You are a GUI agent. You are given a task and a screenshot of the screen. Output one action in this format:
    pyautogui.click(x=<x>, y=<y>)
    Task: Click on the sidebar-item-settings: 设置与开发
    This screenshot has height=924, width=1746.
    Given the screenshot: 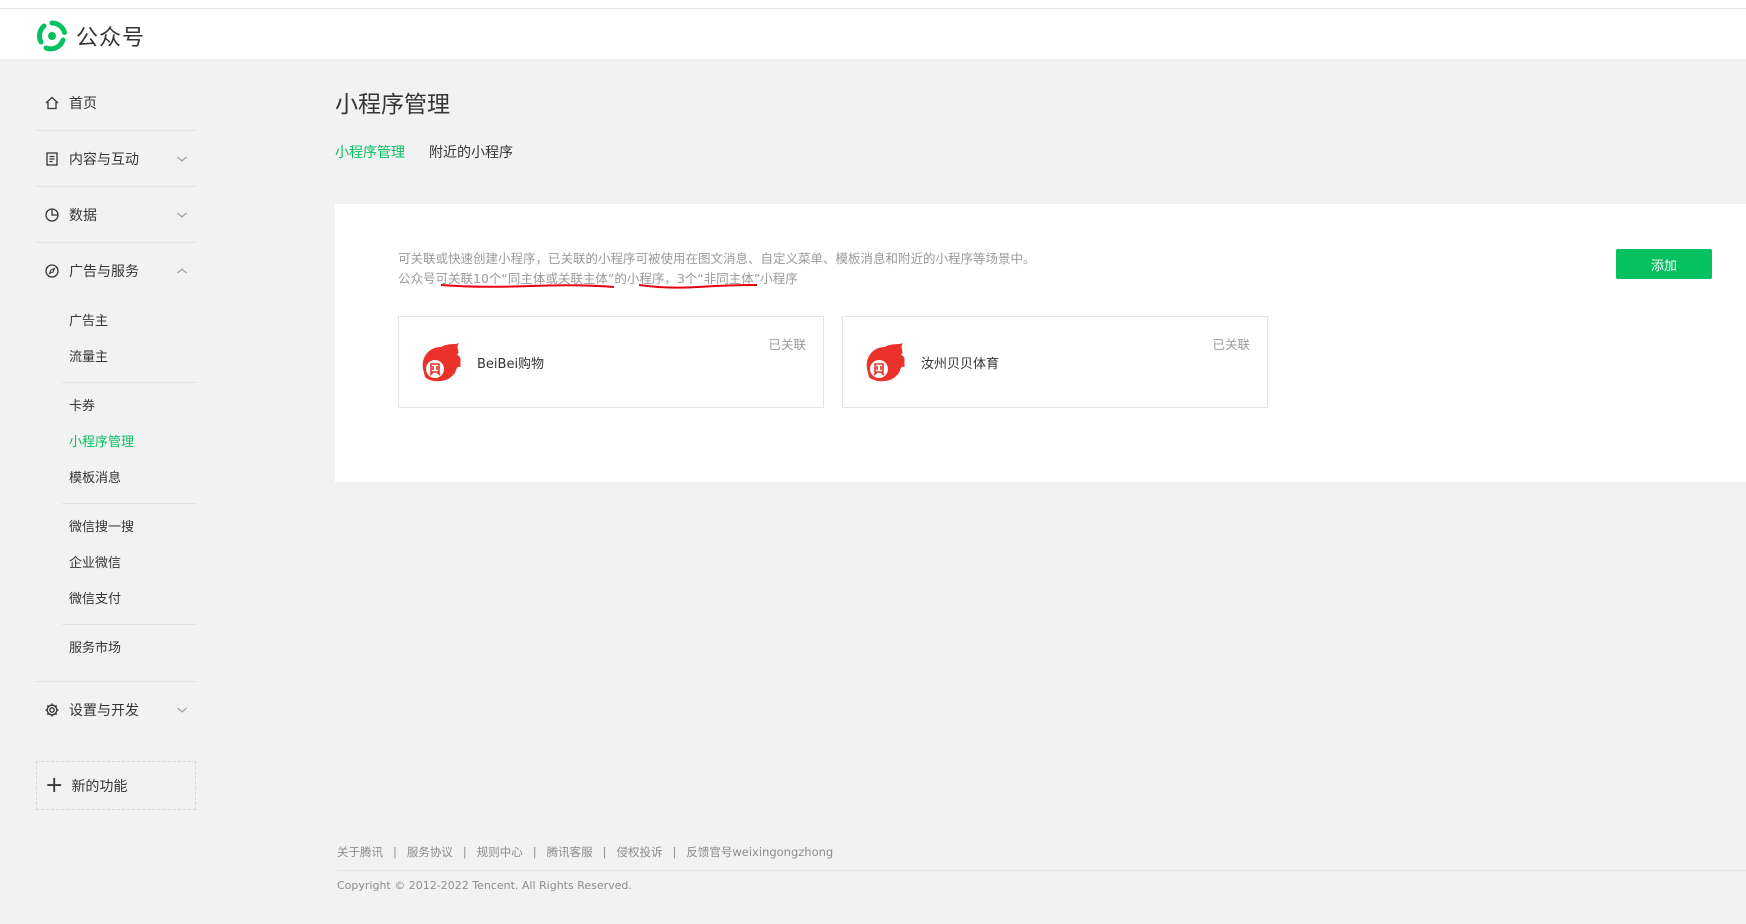 What is the action you would take?
    pyautogui.click(x=116, y=709)
    